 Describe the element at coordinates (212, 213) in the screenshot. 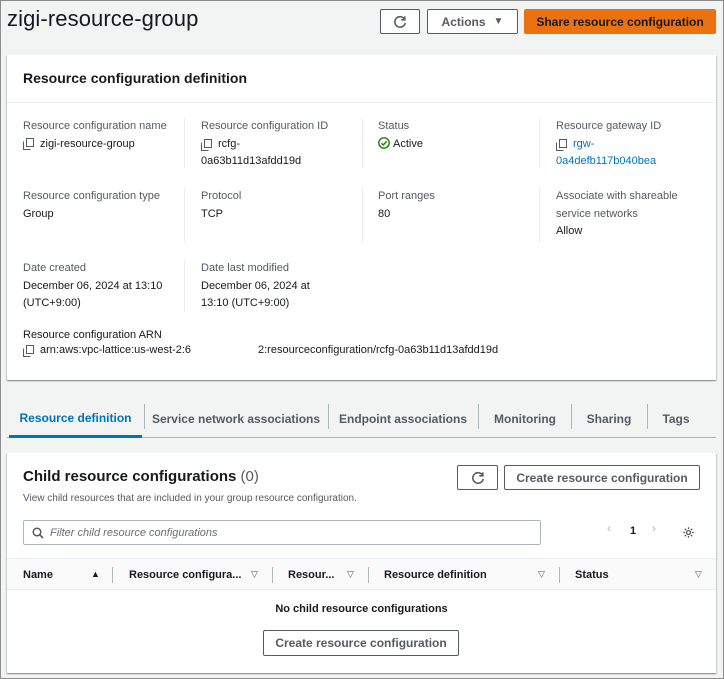

I see `protocol-value: TCP` at that location.